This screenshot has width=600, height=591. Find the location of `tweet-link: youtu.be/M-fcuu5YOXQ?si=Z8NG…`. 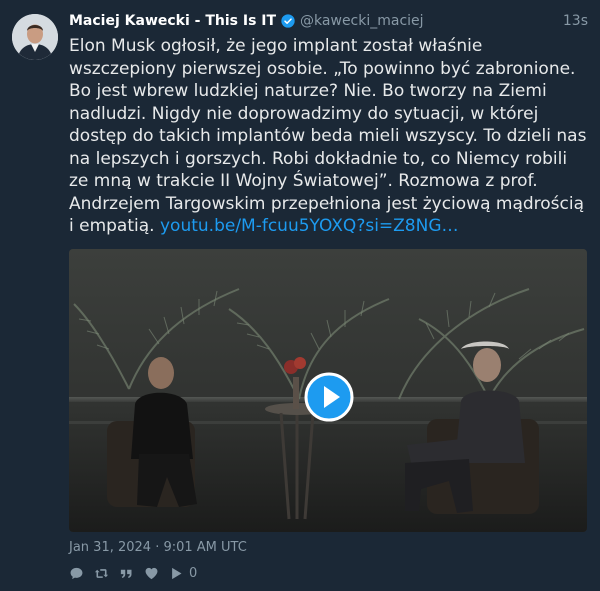

tweet-link: youtu.be/M-fcuu5YOXQ?si=Z8NG… is located at coordinates (309, 226).